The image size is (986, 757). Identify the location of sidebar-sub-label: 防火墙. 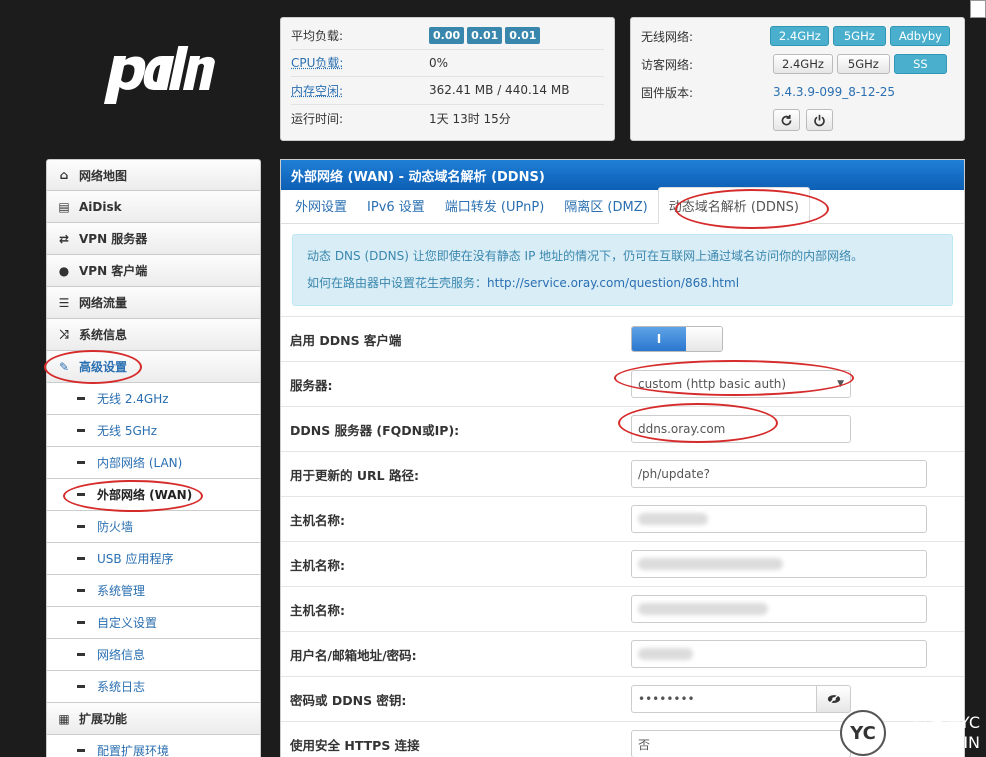
(115, 527).